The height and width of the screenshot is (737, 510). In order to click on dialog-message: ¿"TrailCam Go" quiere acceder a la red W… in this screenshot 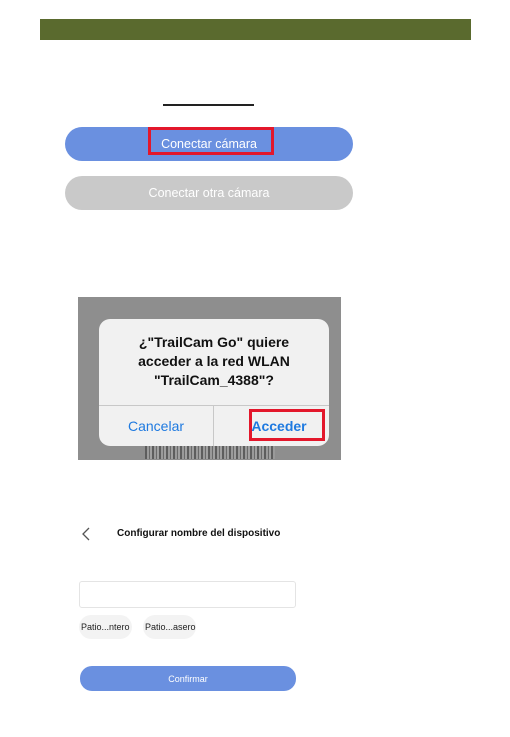, I will do `click(214, 361)`.